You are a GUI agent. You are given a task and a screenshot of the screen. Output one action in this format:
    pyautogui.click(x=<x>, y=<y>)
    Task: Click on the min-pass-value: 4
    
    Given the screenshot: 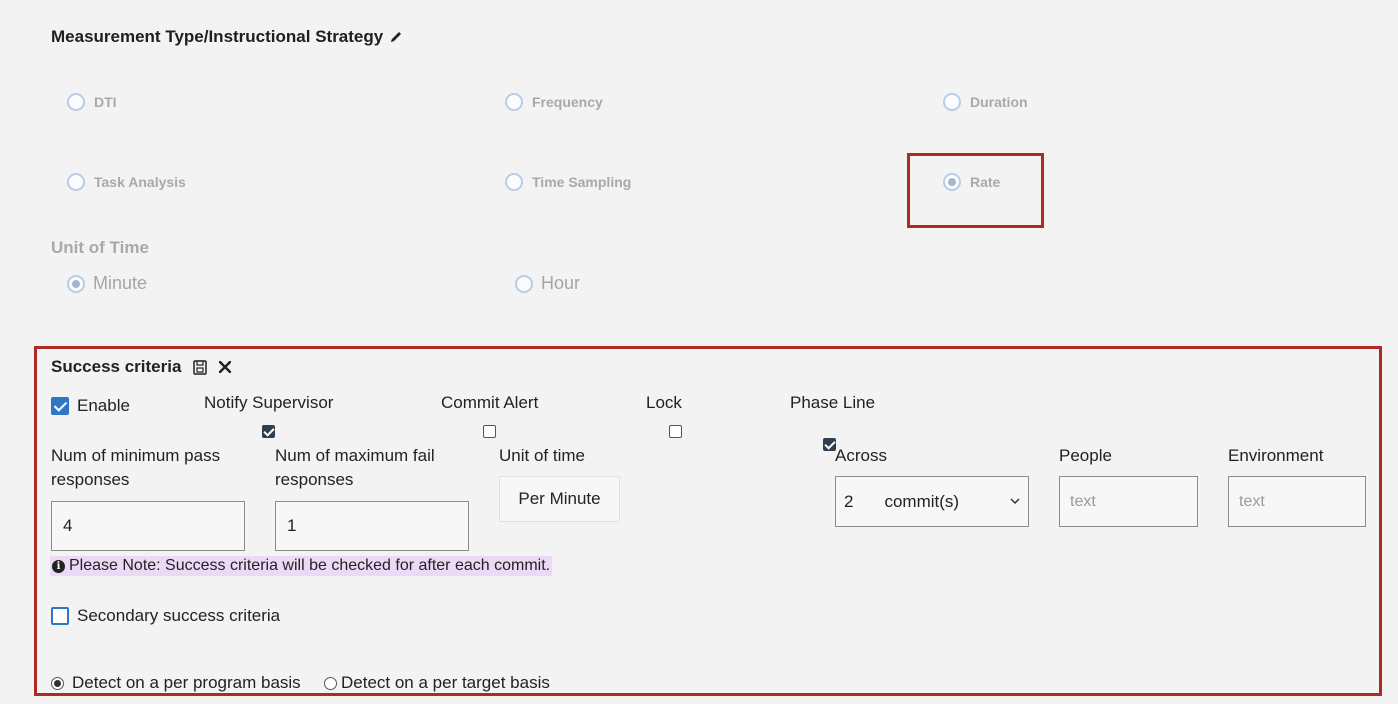 What is the action you would take?
    pyautogui.click(x=68, y=525)
    